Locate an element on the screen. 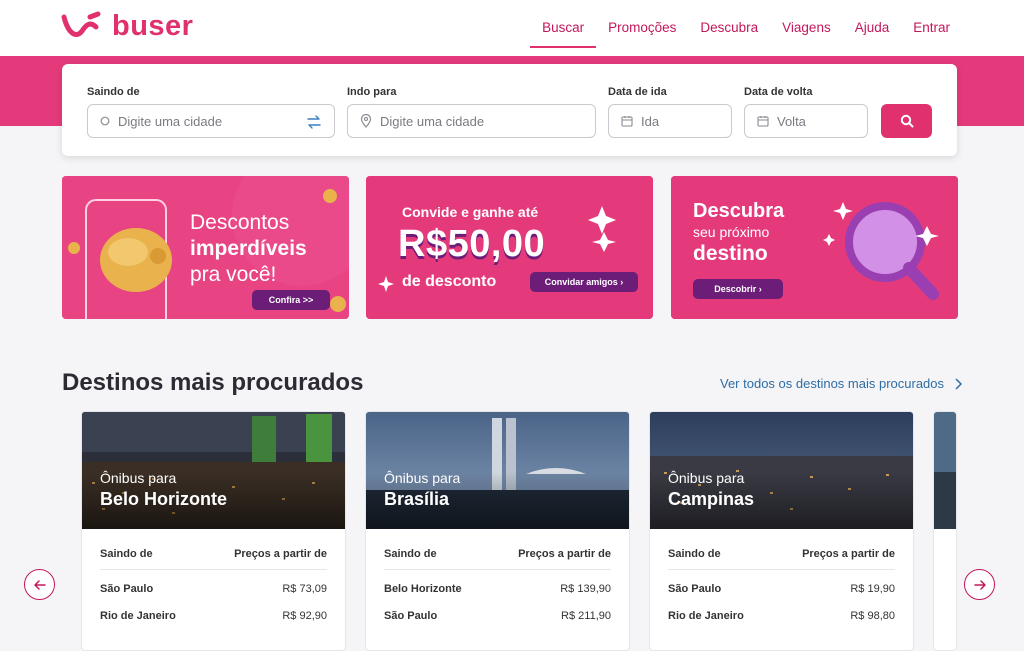 The width and height of the screenshot is (1024, 651). banner-discover-line3: destino is located at coordinates (730, 253).